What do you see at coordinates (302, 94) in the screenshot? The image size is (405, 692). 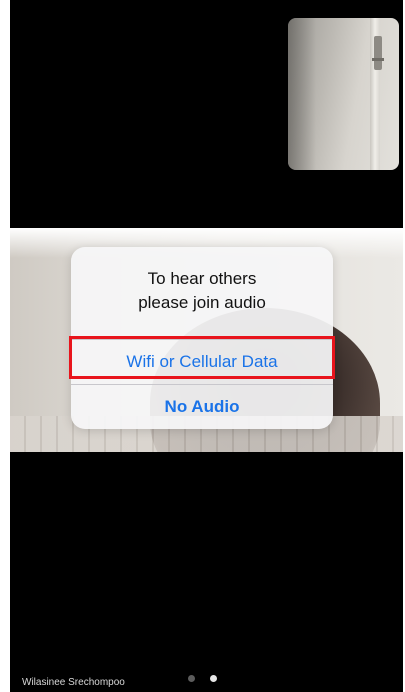 I see `self-video-wall-shadow` at bounding box center [302, 94].